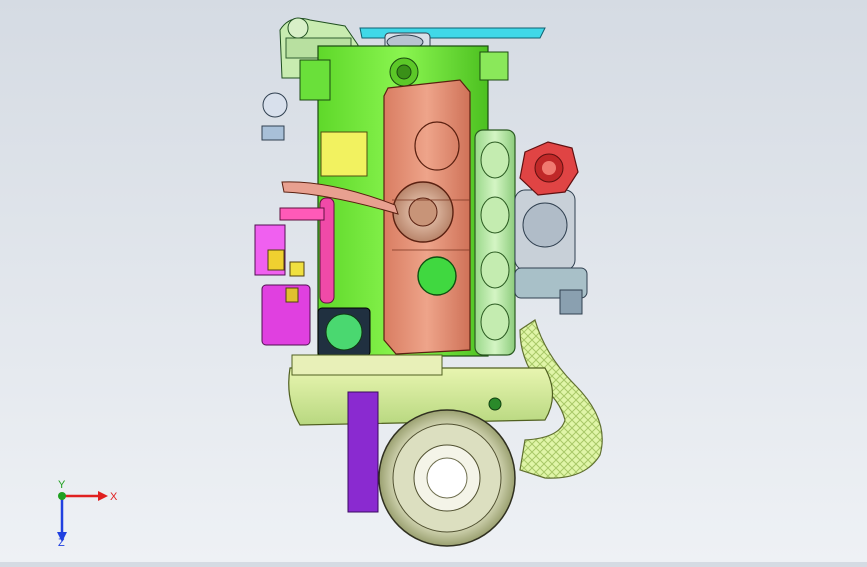 The width and height of the screenshot is (867, 567). Describe the element at coordinates (551, 252) in the screenshot. I see `turbocharger` at that location.